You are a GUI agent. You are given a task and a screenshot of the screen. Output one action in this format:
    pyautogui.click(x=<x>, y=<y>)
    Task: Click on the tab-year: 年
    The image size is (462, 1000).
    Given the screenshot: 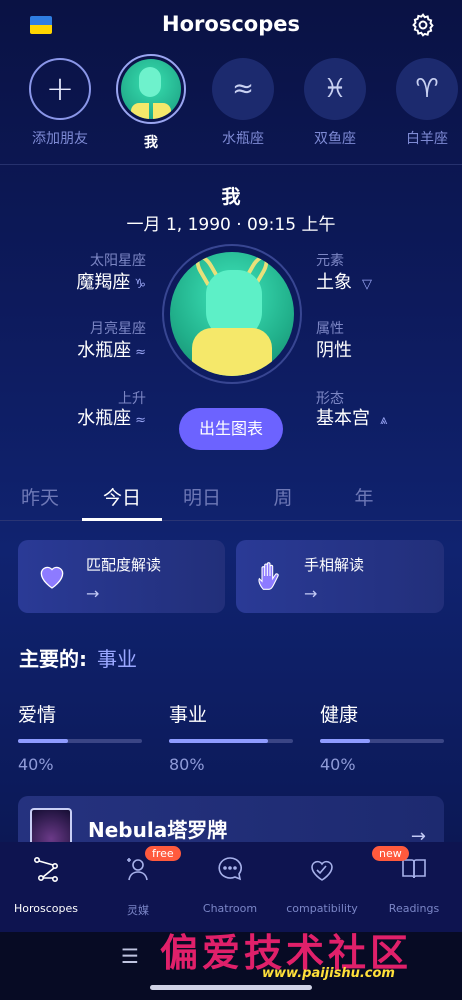 What is the action you would take?
    pyautogui.click(x=364, y=498)
    